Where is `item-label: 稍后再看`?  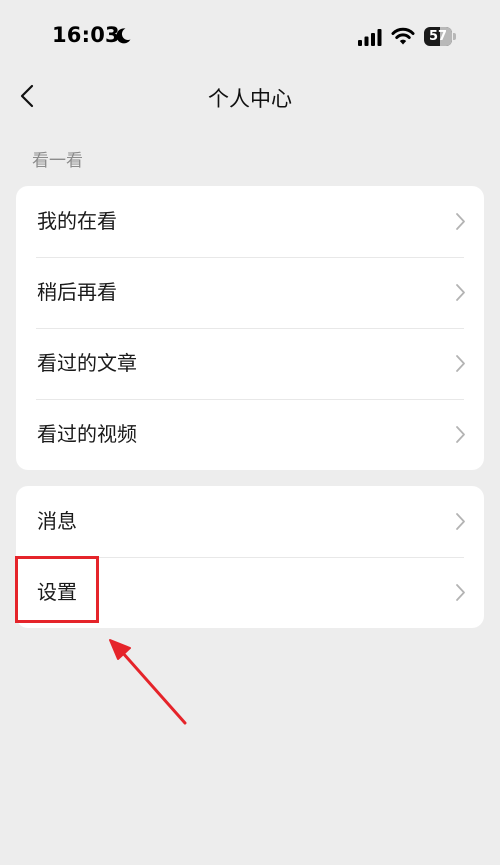 item-label: 稍后再看 is located at coordinates (77, 292).